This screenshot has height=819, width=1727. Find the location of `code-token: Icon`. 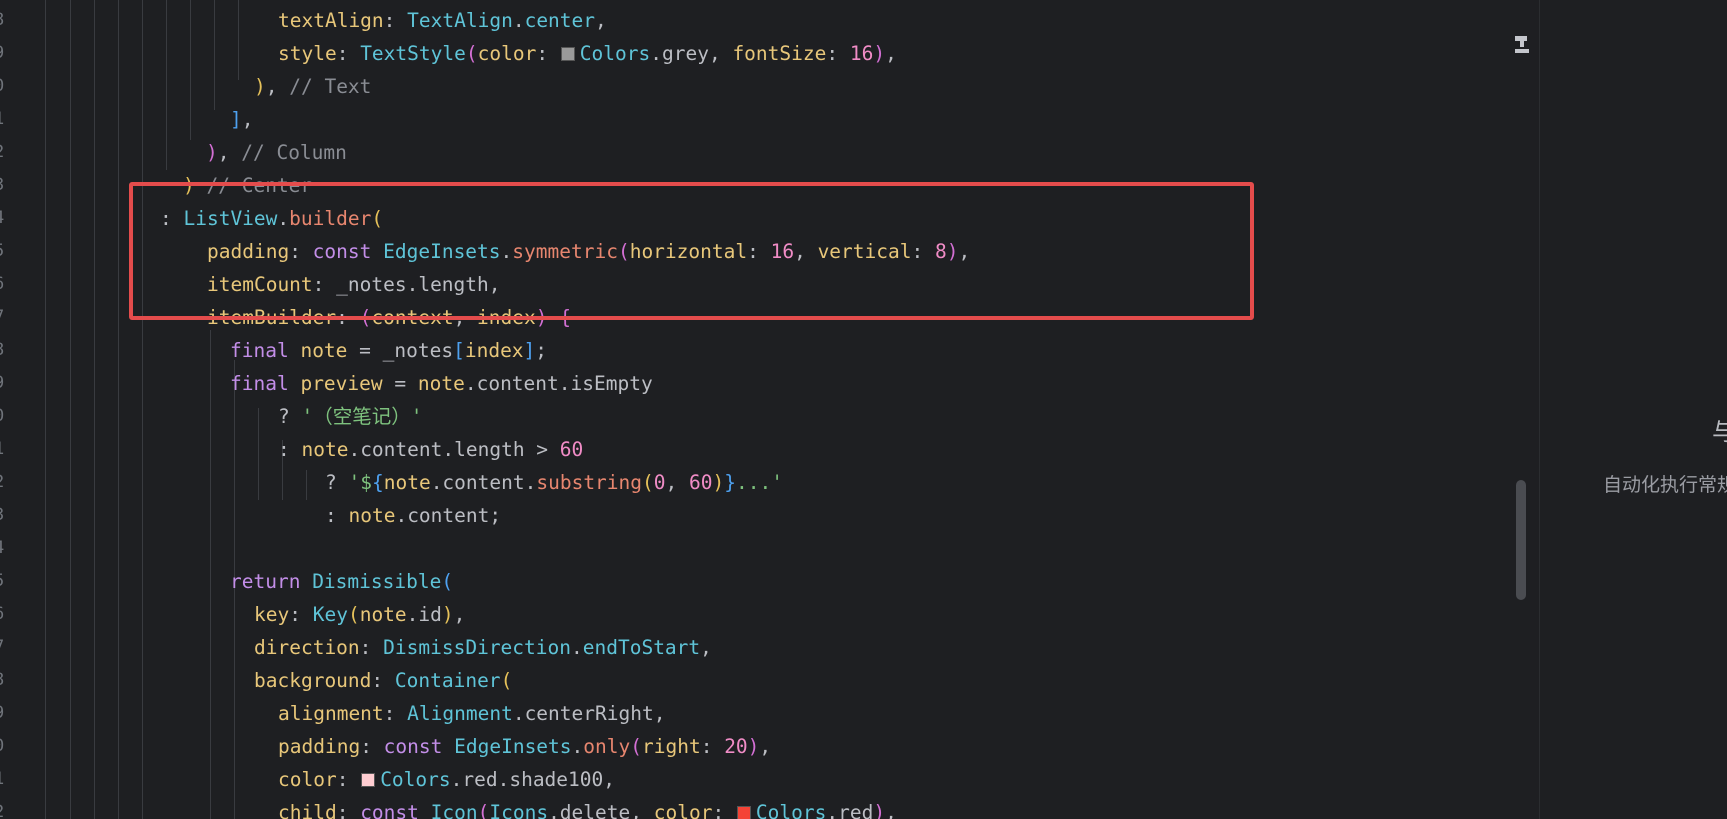

code-token: Icon is located at coordinates (454, 810).